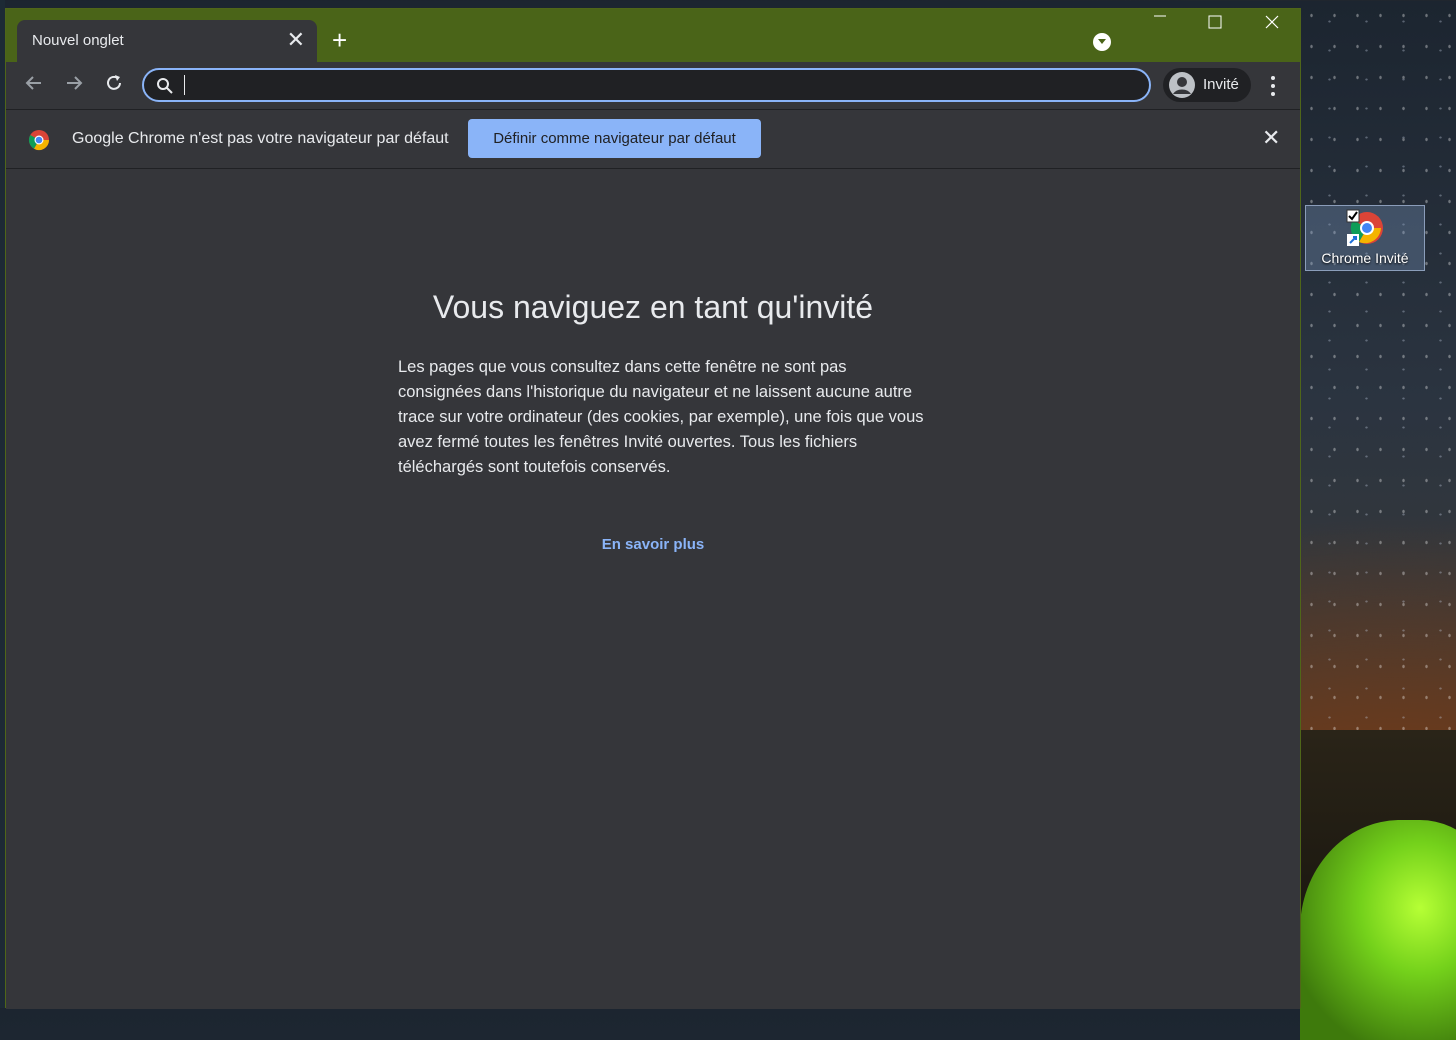  What do you see at coordinates (1215, 22) in the screenshot?
I see `maximize-icon` at bounding box center [1215, 22].